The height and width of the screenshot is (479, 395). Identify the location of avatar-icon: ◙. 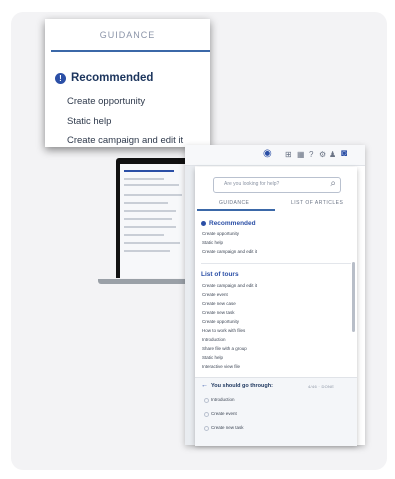
(344, 153).